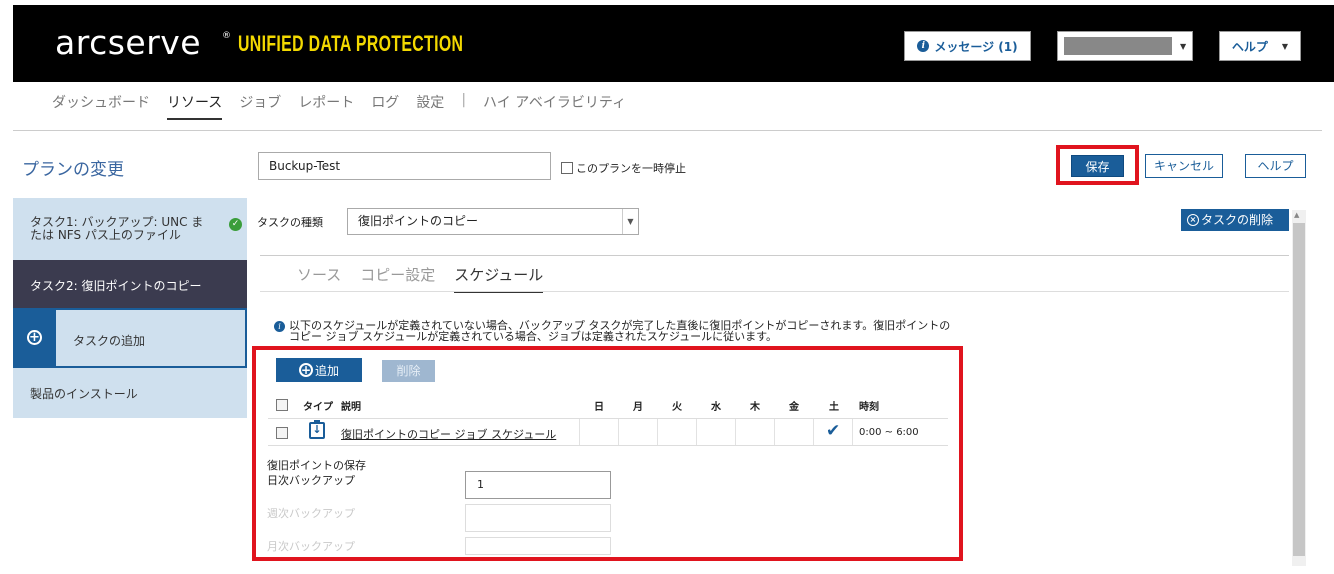  What do you see at coordinates (834, 407) in the screenshot?
I see `col-sat: 土` at bounding box center [834, 407].